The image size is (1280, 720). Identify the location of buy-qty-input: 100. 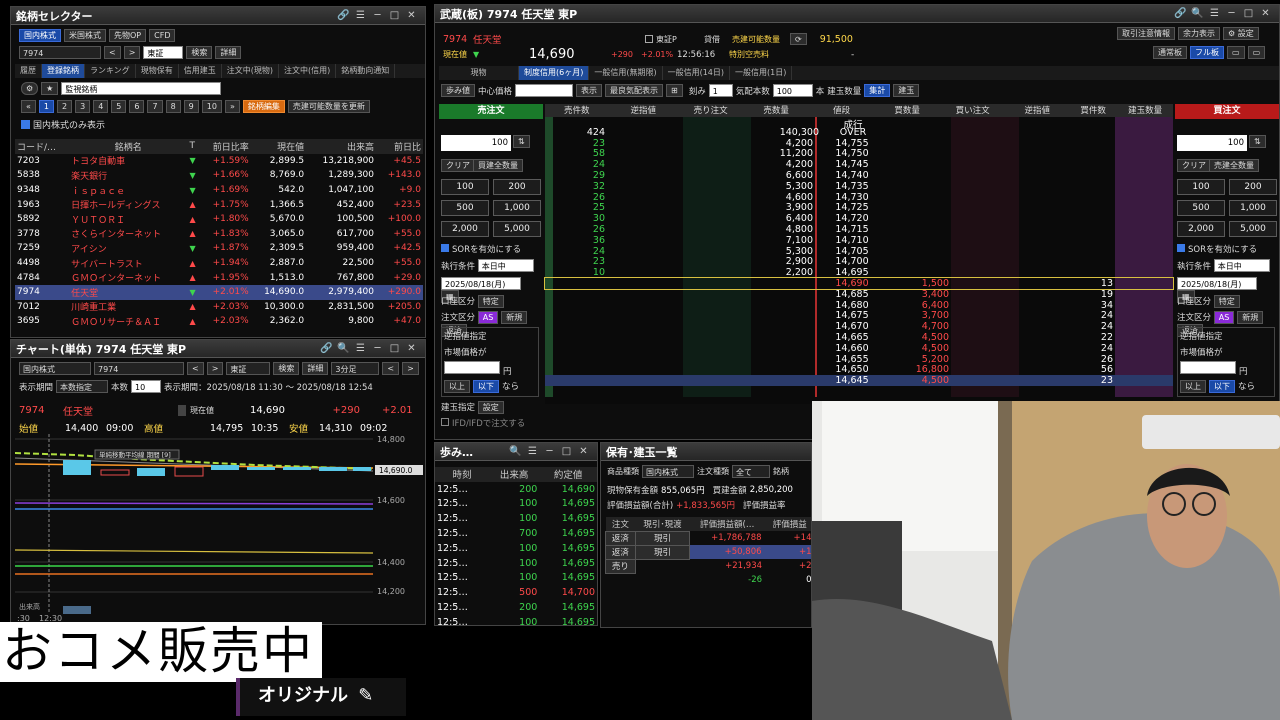
(1212, 143).